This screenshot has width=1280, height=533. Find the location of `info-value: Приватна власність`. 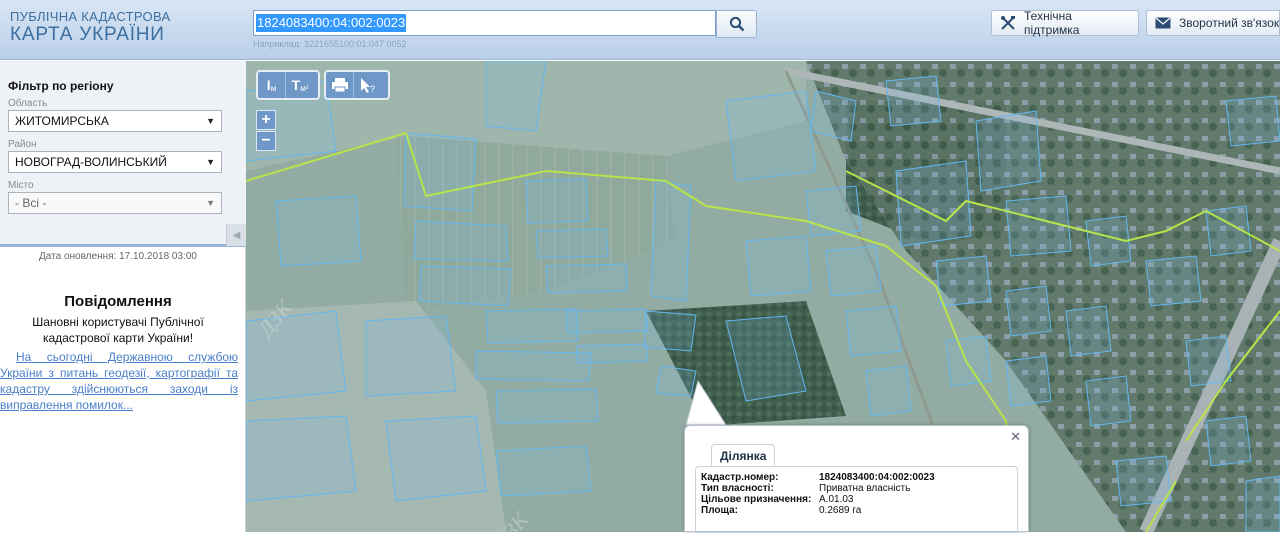

info-value: Приватна власність is located at coordinates (865, 488).